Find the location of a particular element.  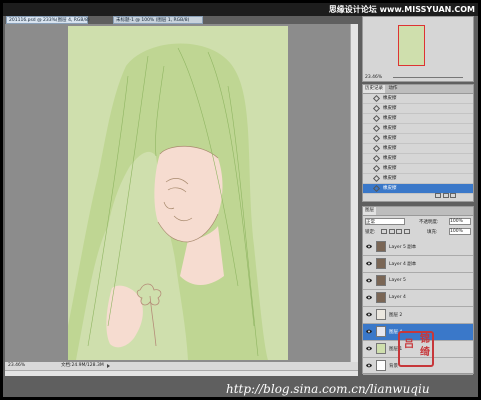

history-list: 橡皮擦 橡皮擦 橡皮擦 橡皮擦 橡皮擦 橡皮擦 橡皮擦 橡皮擦 橡皮擦 橡皮擦 is located at coordinates (418, 144).